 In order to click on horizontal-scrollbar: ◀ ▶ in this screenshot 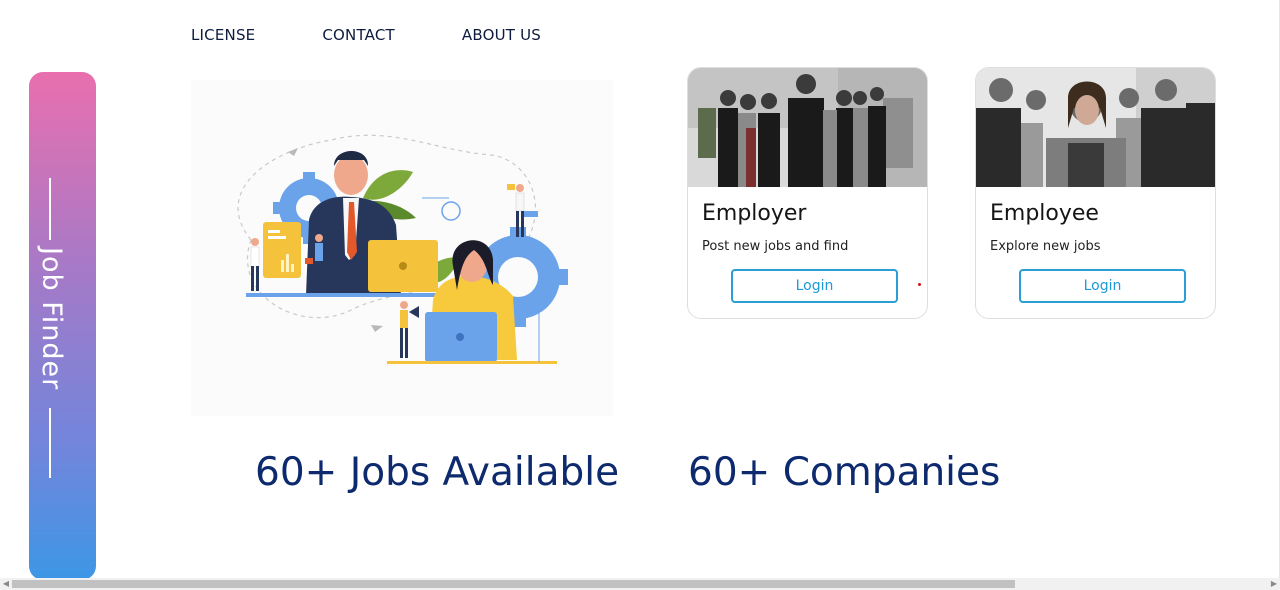, I will do `click(640, 584)`.